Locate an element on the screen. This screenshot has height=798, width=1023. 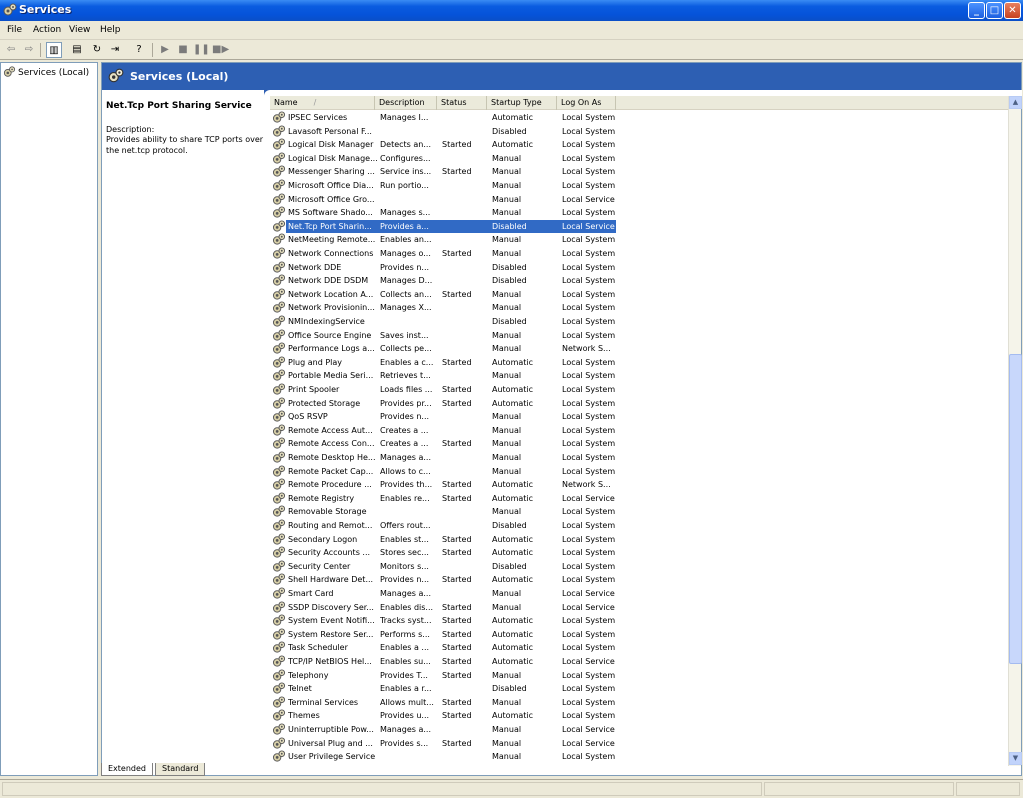
show-hide-tree-icon: ▥ is located at coordinates (54, 50).